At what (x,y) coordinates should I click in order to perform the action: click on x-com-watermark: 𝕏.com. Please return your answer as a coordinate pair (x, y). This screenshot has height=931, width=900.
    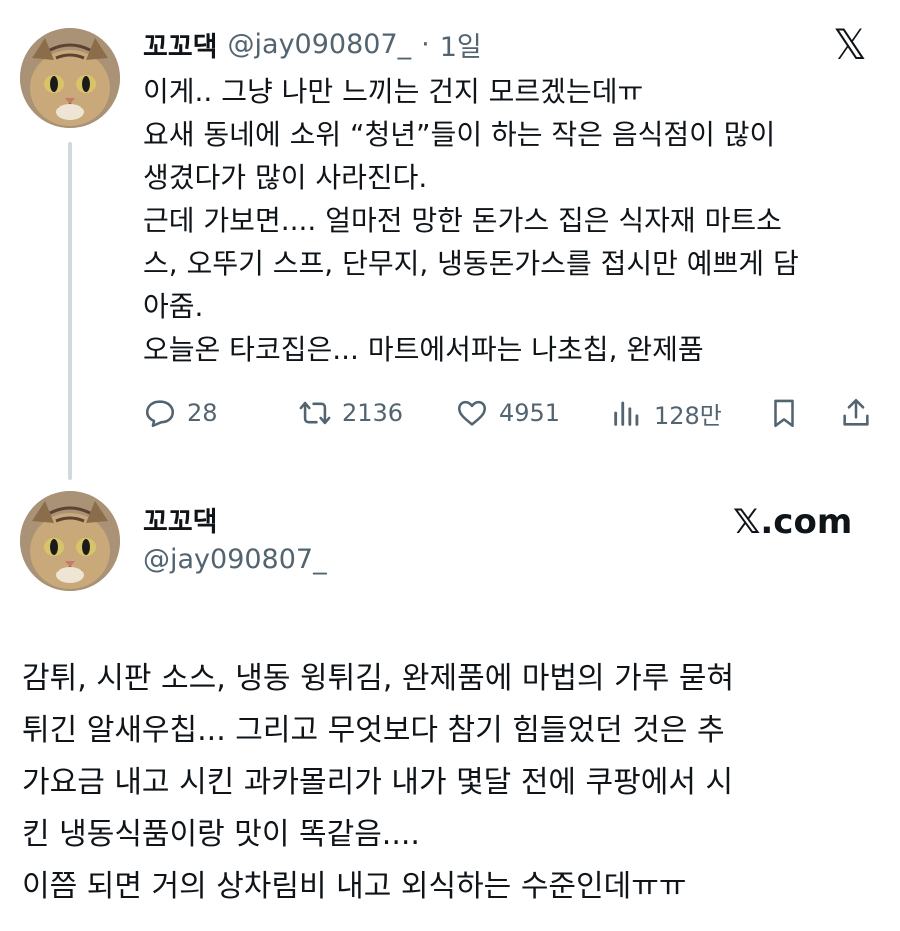
    Looking at the image, I should click on (793, 522).